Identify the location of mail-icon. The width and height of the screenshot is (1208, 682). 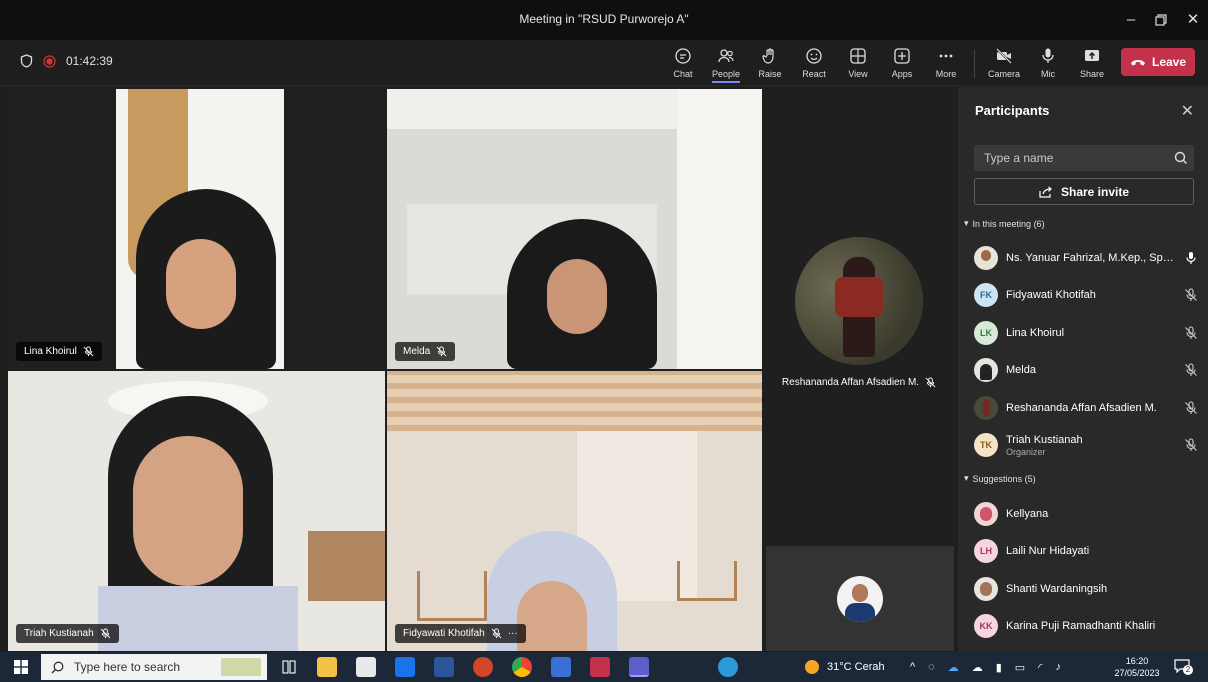
(405, 667).